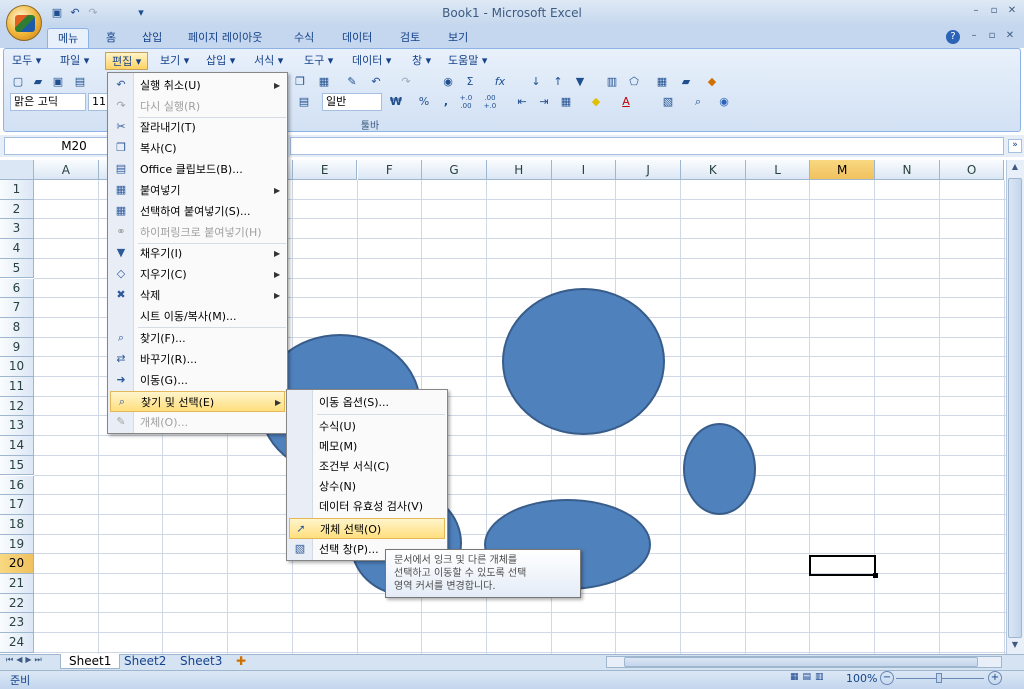 The width and height of the screenshot is (1024, 689). What do you see at coordinates (33, 662) in the screenshot?
I see `sheet-nav-icons: ⏮◀▶⏭` at bounding box center [33, 662].